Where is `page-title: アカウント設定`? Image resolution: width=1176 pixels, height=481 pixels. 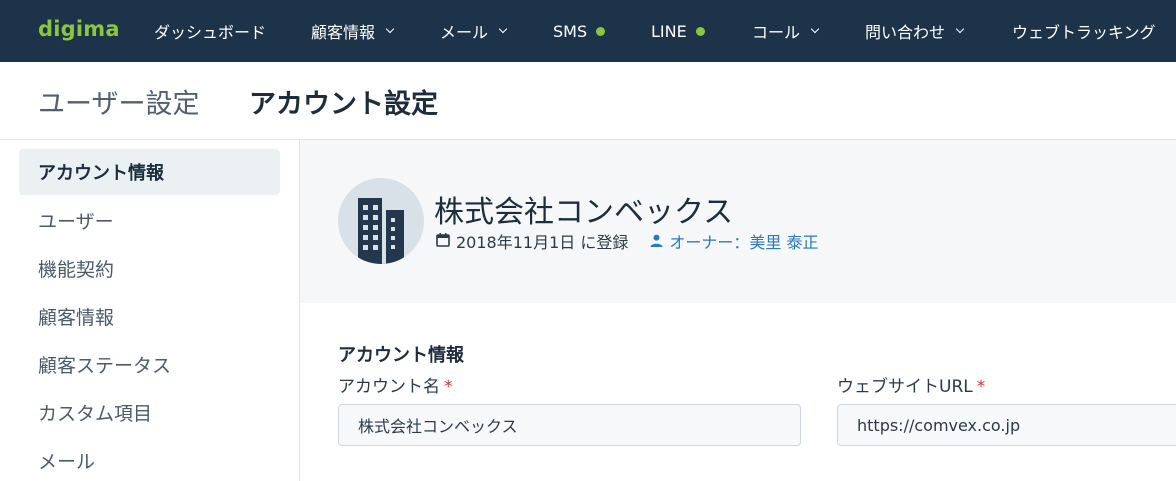 page-title: アカウント設定 is located at coordinates (343, 104).